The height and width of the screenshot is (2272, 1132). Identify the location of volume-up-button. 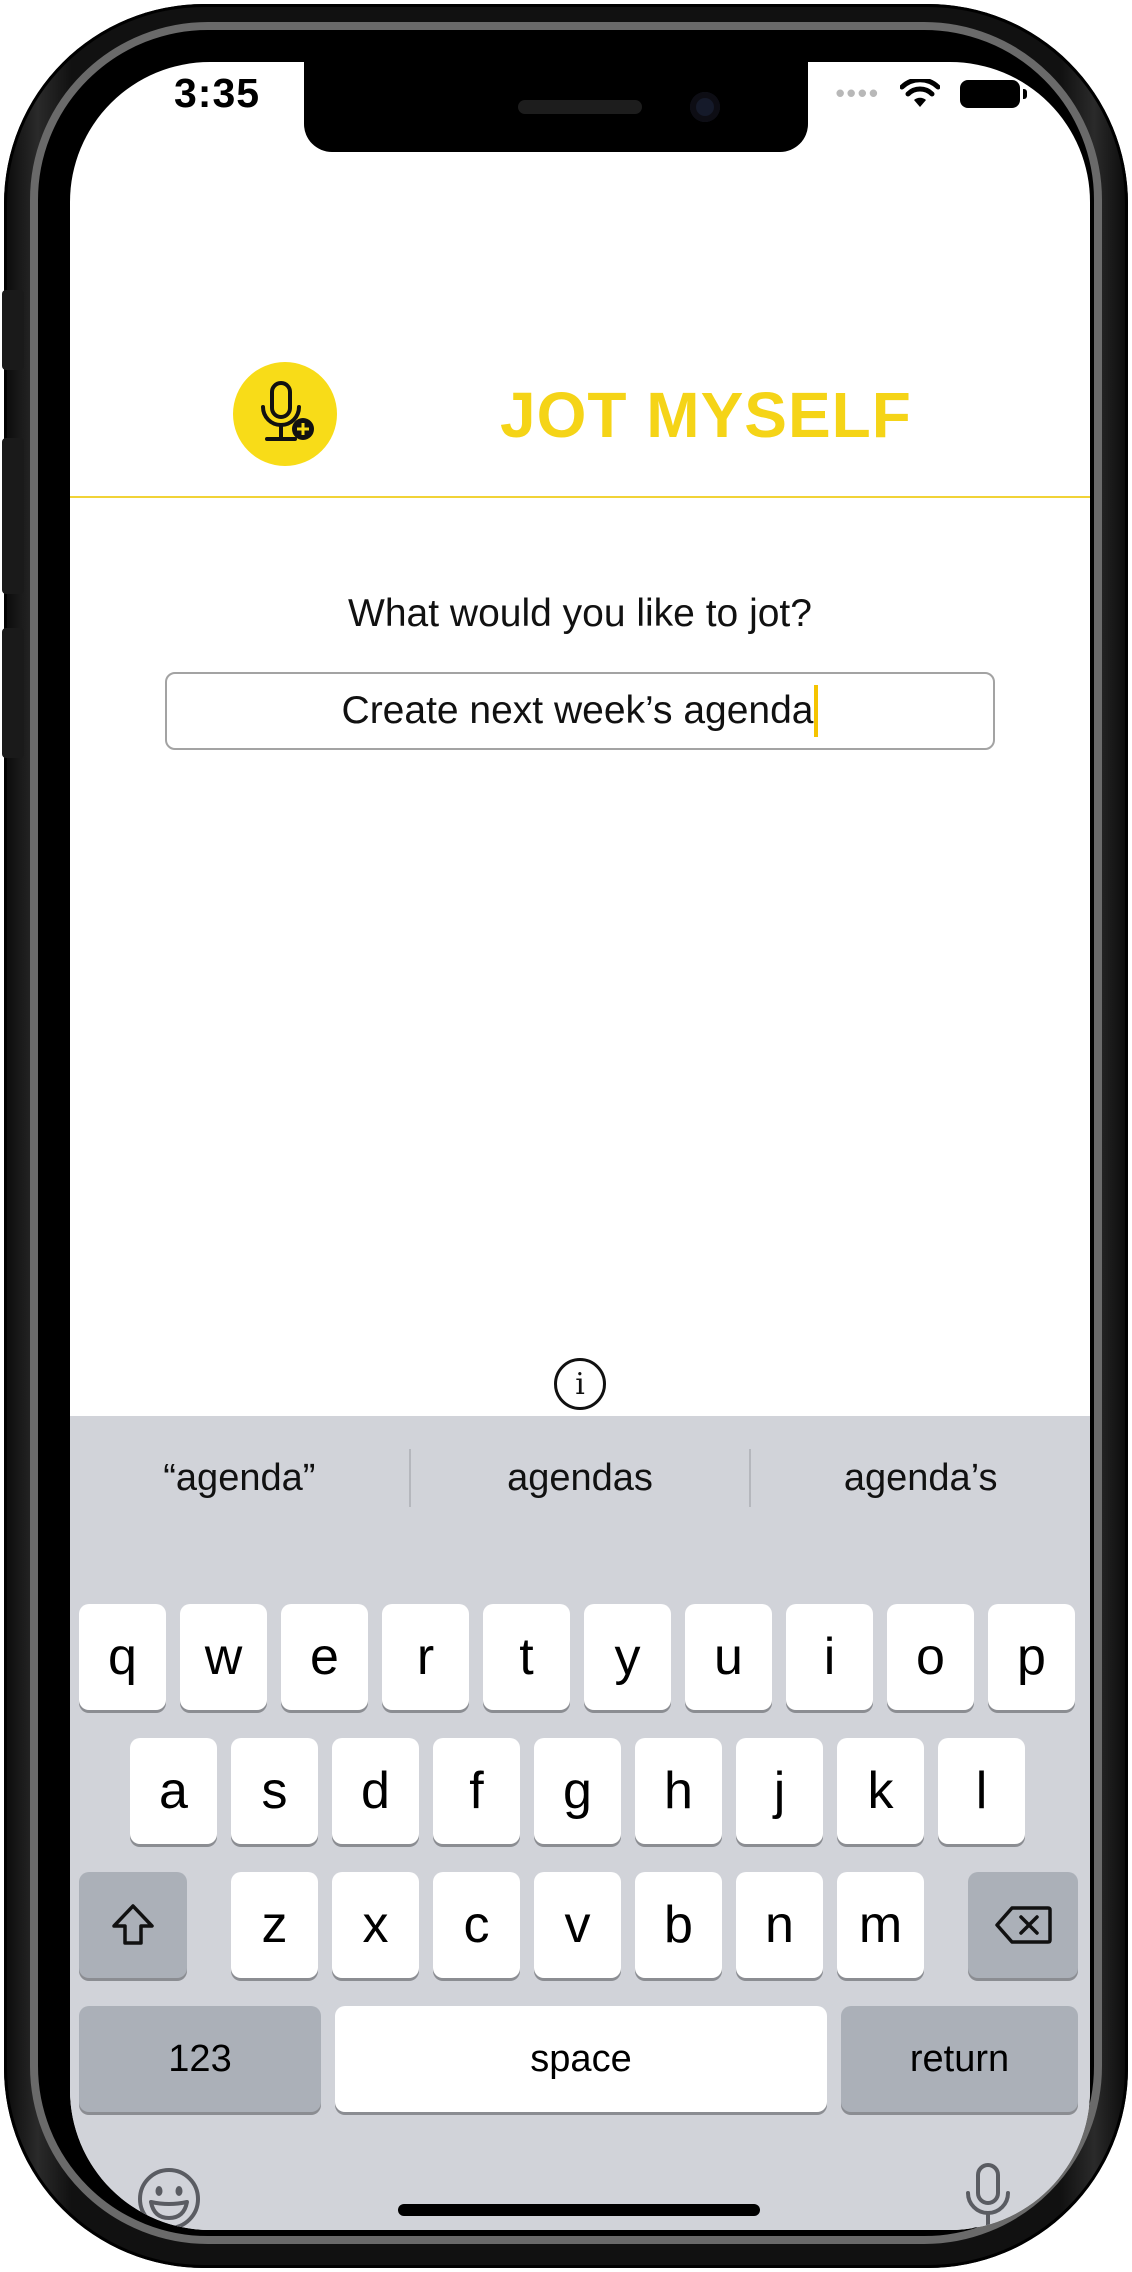
(13, 516).